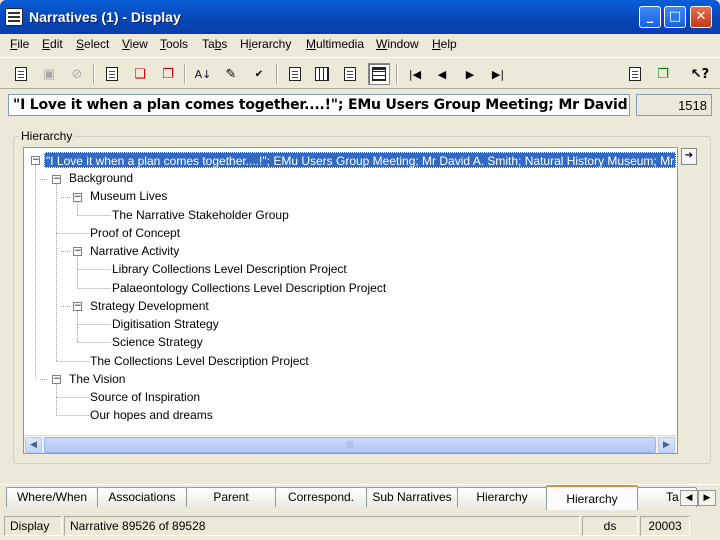  Describe the element at coordinates (101, 178) in the screenshot. I see `tree-node-background: Background` at that location.